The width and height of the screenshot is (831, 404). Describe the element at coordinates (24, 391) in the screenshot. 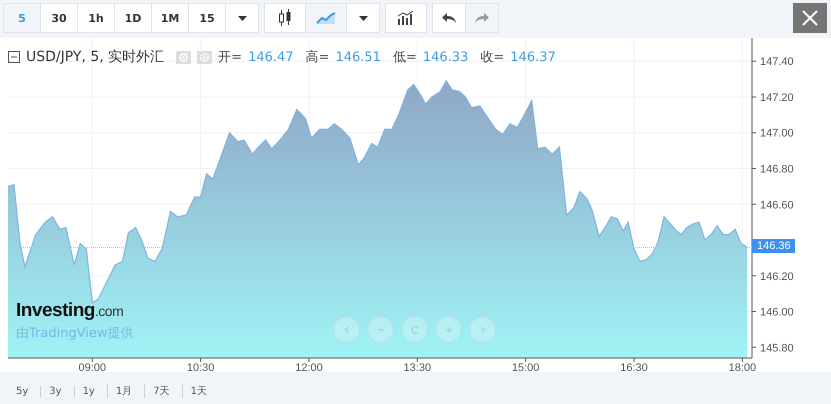

I see `range-button: 5y` at that location.